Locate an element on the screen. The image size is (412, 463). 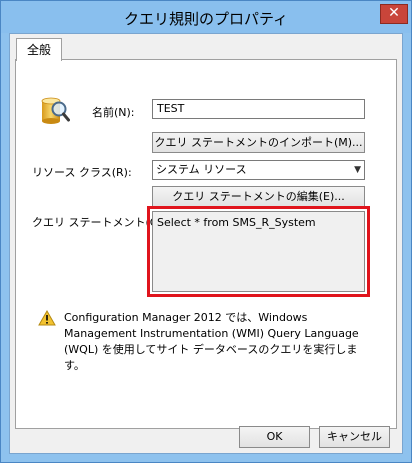
resource-class-select: システム リソース ▼ is located at coordinates (258, 170).